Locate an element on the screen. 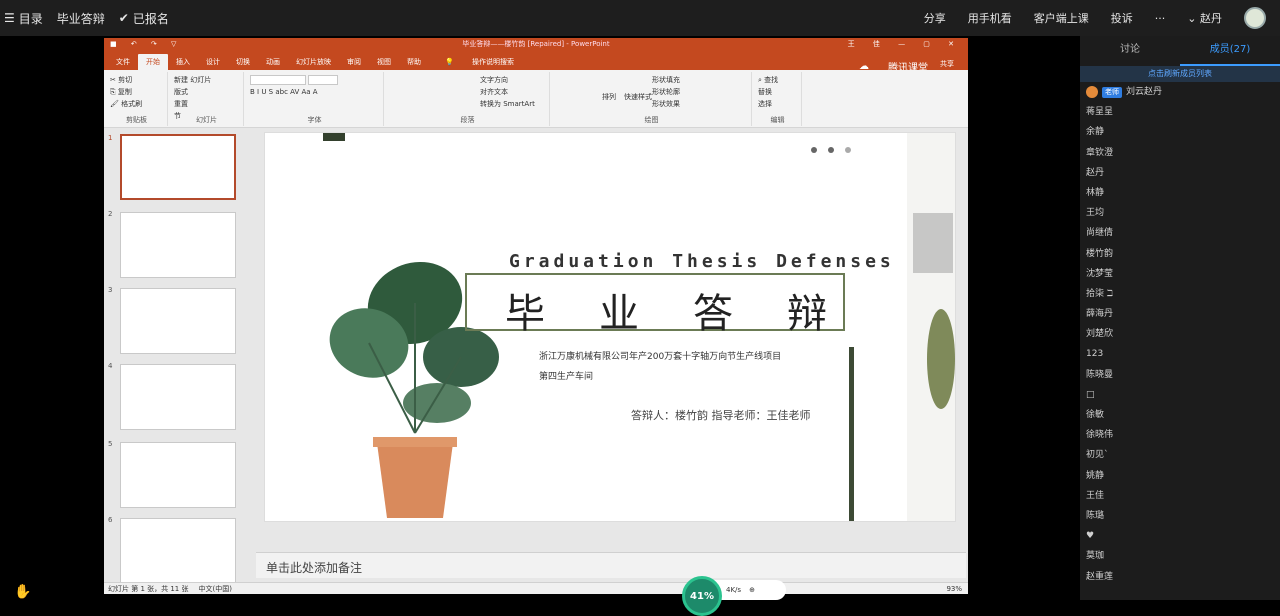  ribbon-group-slides: 新建 幻灯片 版式 重置 节 幻灯片 is located at coordinates (207, 99).